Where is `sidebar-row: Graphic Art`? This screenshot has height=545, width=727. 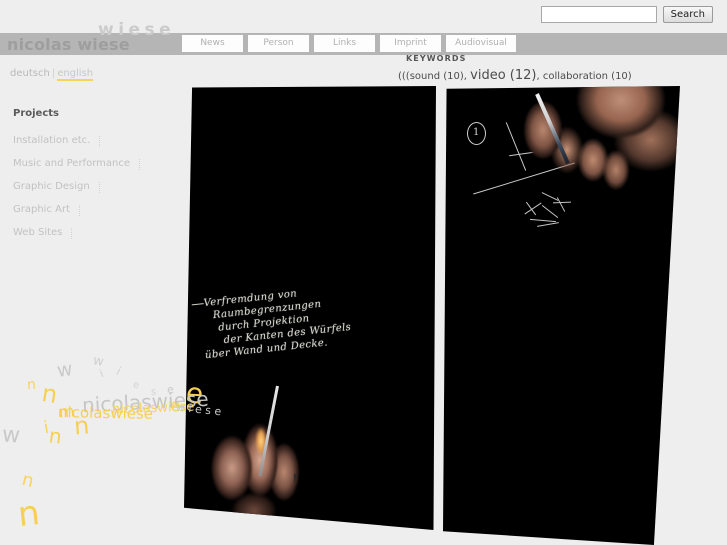
sidebar-row: Graphic Art is located at coordinates (89, 208).